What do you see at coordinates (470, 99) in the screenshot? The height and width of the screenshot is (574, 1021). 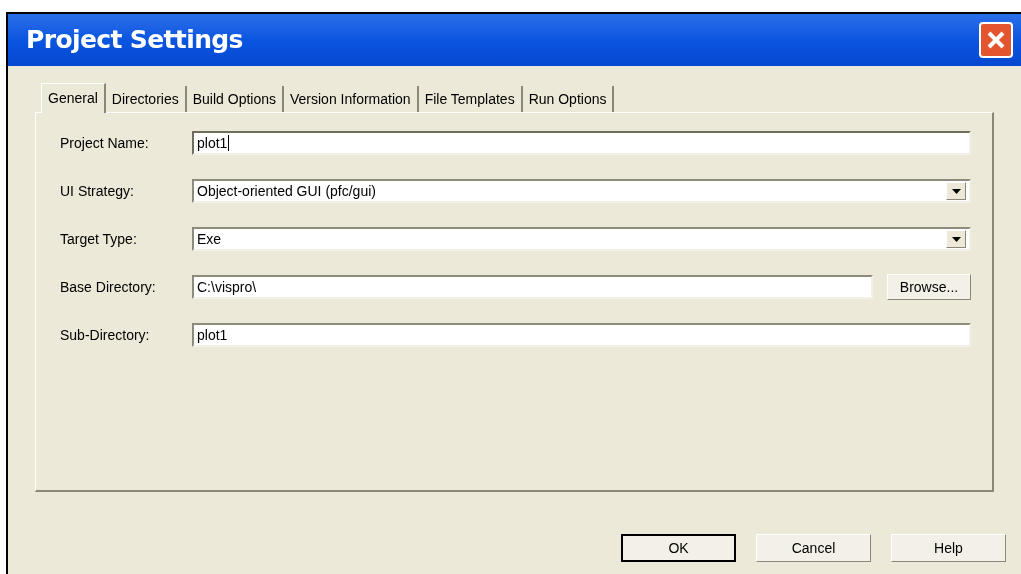 I see `tab: File Templates` at bounding box center [470, 99].